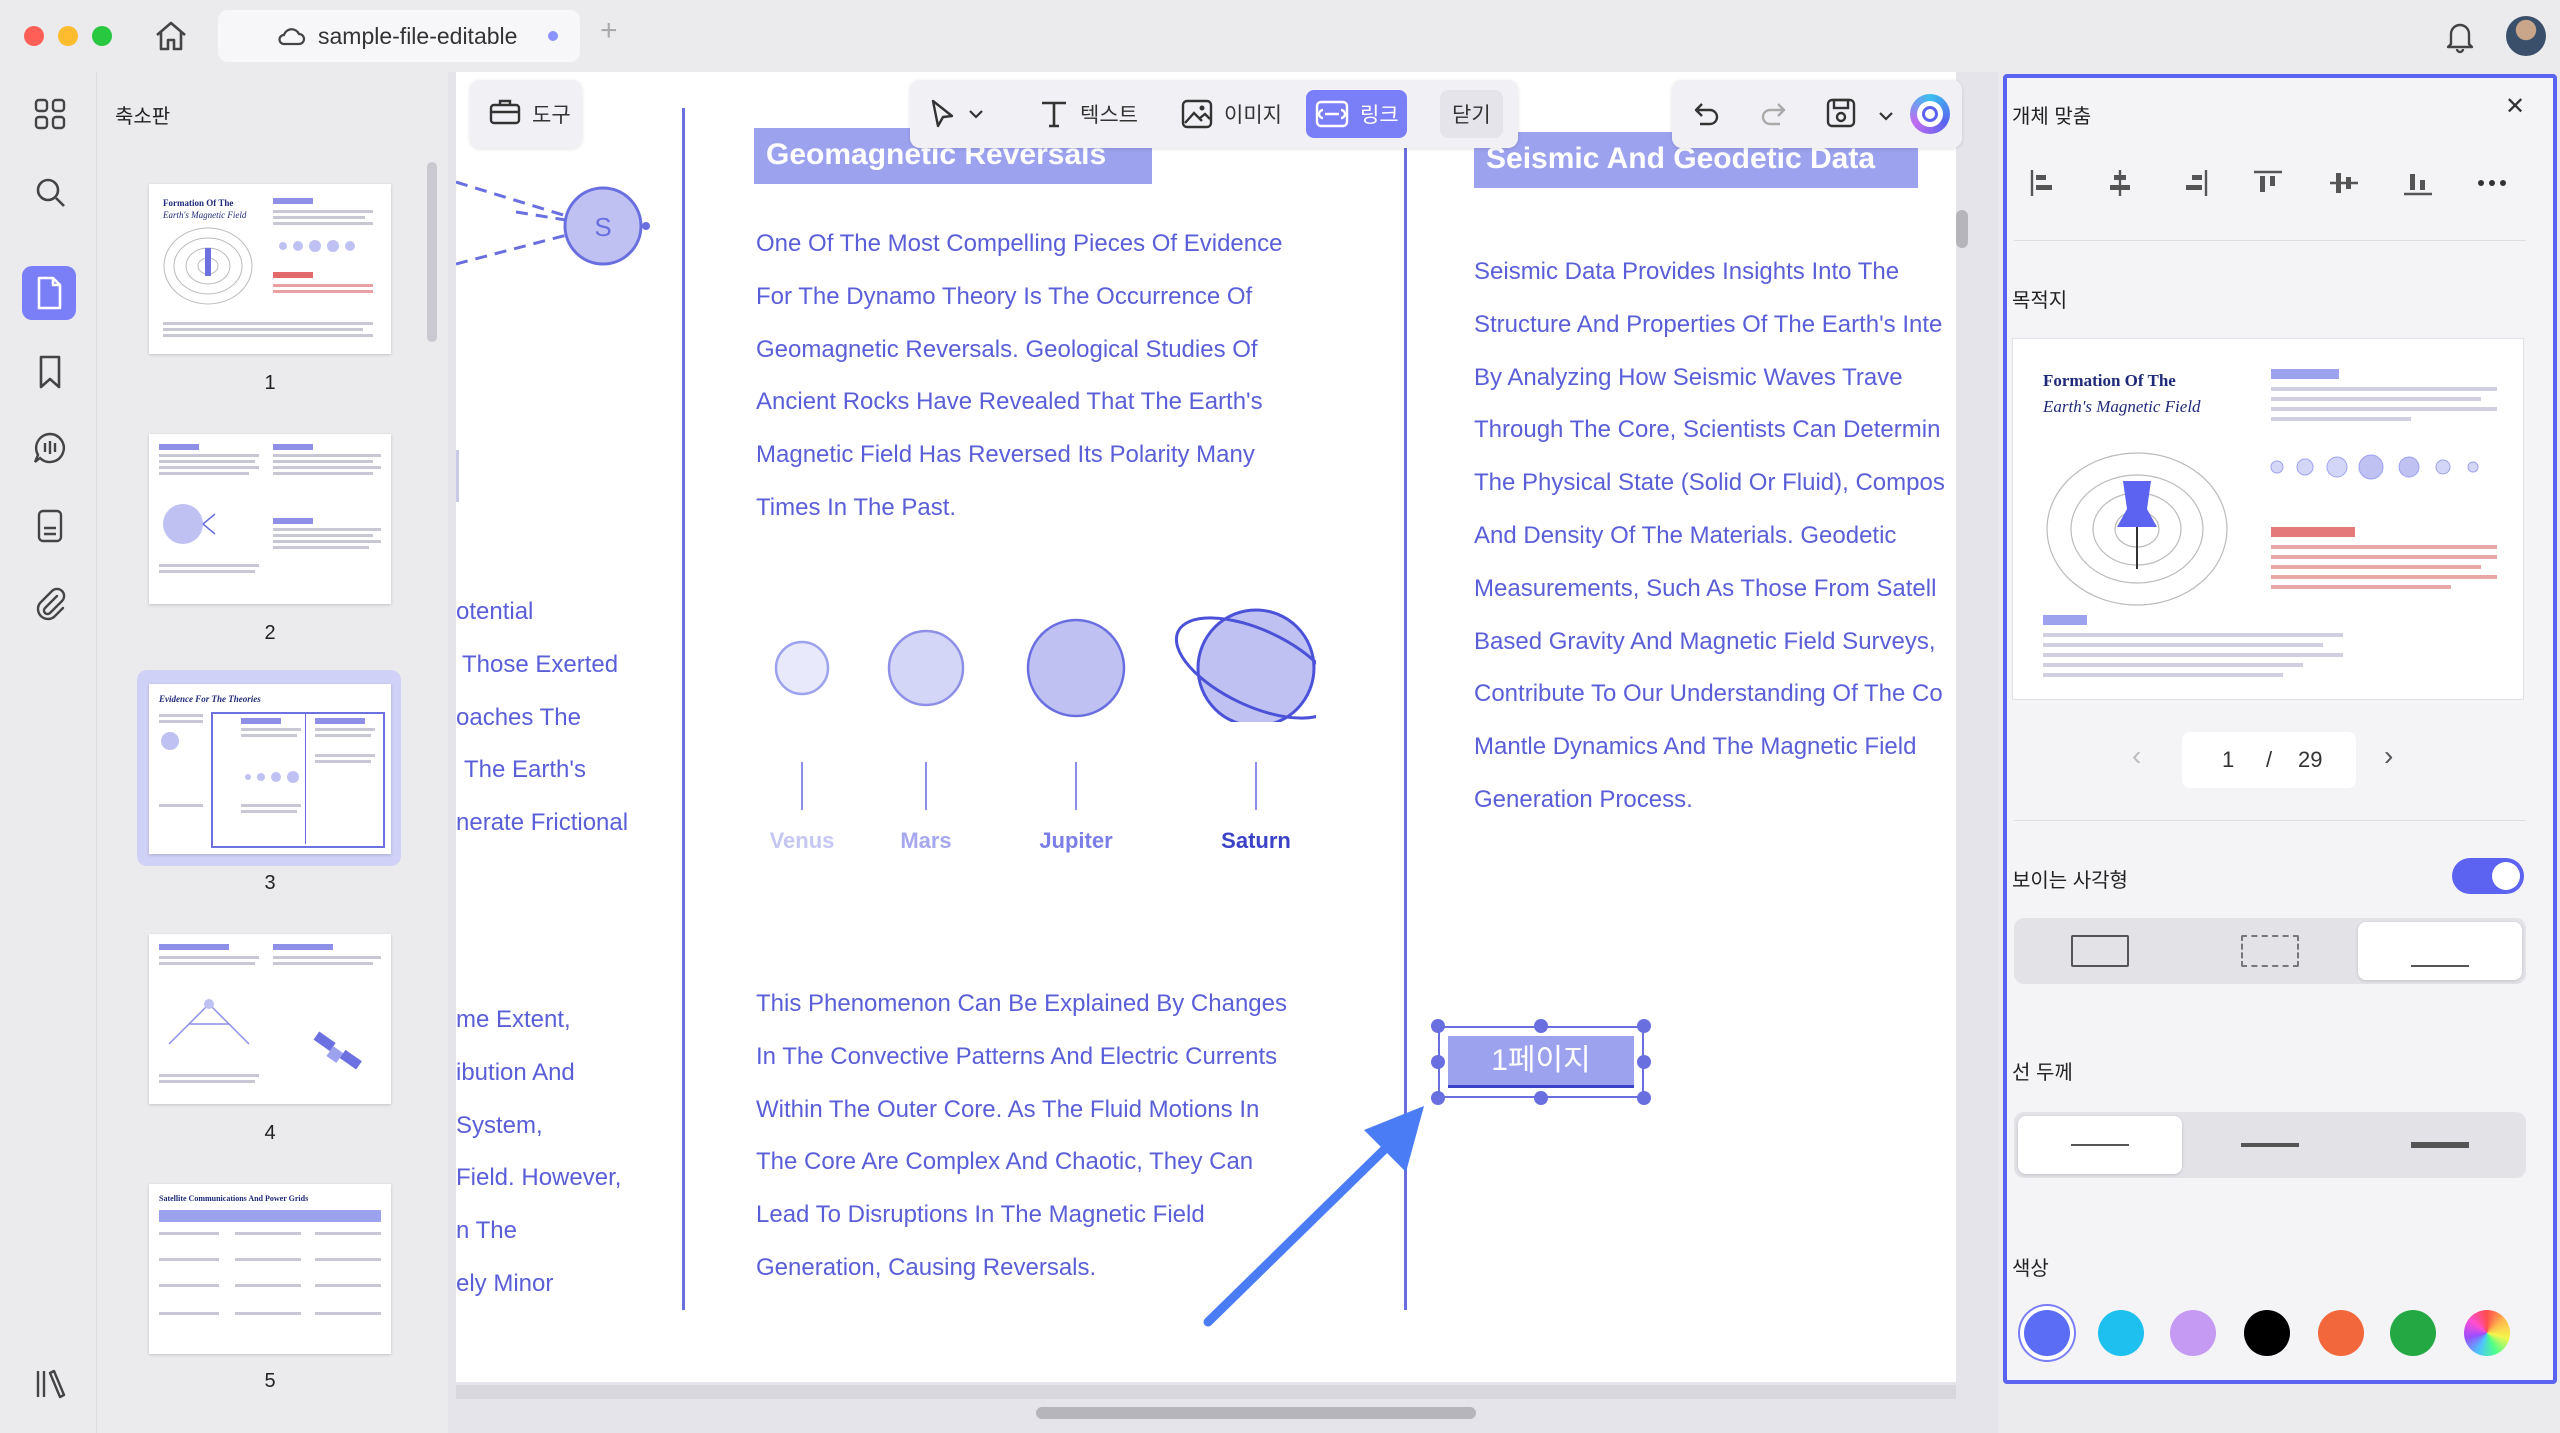 The height and width of the screenshot is (1433, 2560). Describe the element at coordinates (2121, 1333) in the screenshot. I see `color-swatch-cyan` at that location.